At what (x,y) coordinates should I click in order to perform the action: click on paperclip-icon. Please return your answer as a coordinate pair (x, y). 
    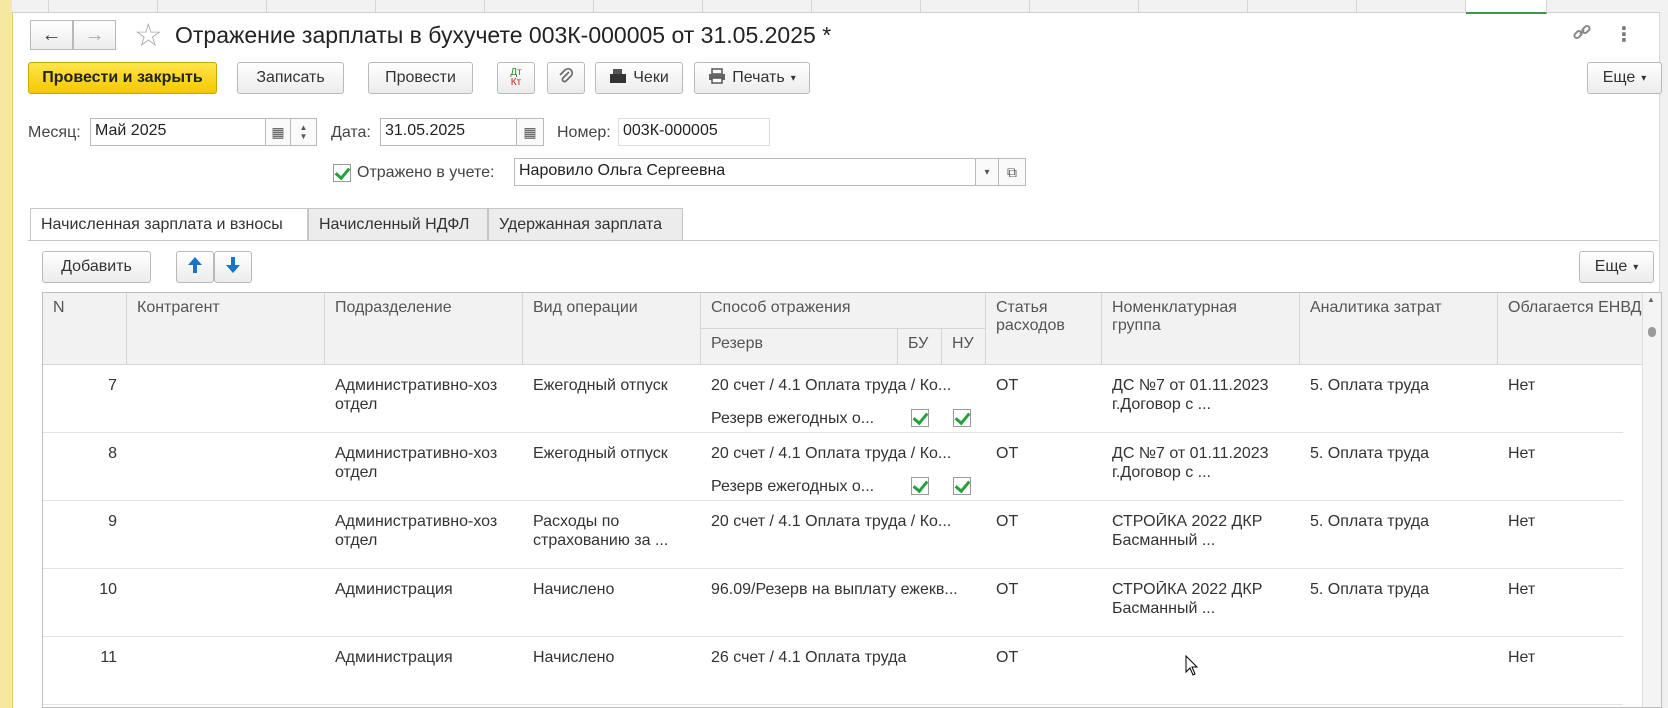
    Looking at the image, I should click on (566, 78).